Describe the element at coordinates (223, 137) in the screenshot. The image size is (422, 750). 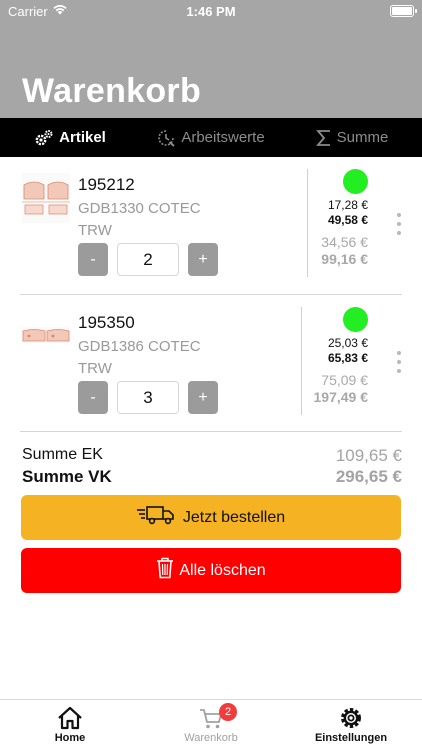
I see `tab-arbeitswerte-label: Arbeitswerte` at that location.